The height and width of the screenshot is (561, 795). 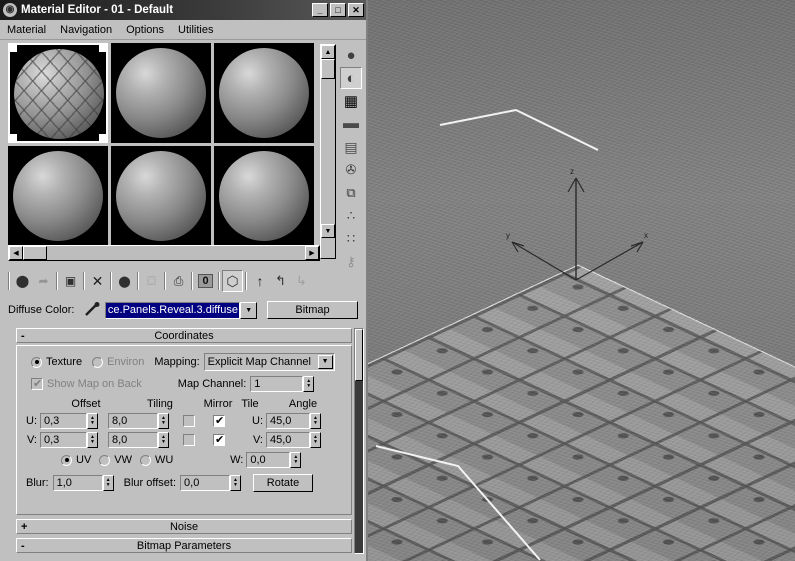 What do you see at coordinates (184, 335) in the screenshot?
I see `coordinates-rollout-header: - Coordinates` at bounding box center [184, 335].